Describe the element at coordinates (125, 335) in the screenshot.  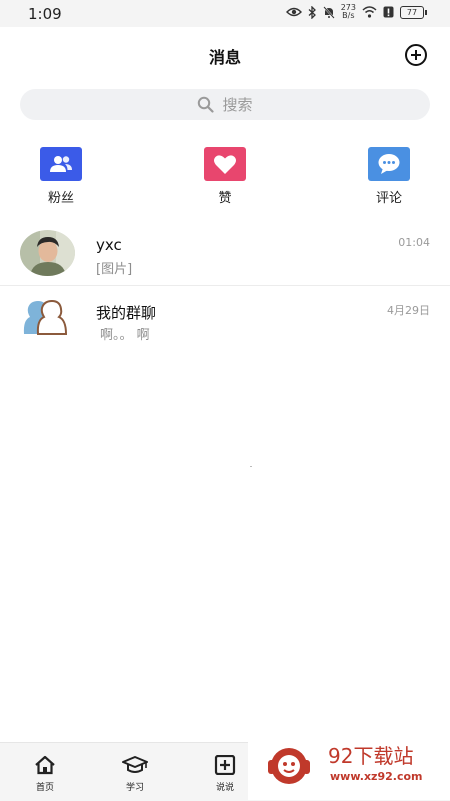
I see `conversation-preview: 啊。。 啊` at that location.